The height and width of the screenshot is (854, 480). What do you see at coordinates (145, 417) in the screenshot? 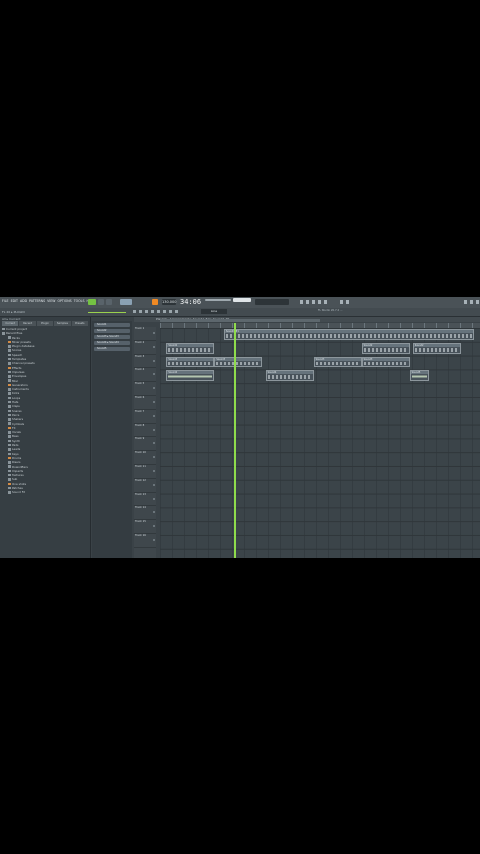
I see `track-header: Track 7` at bounding box center [145, 417].